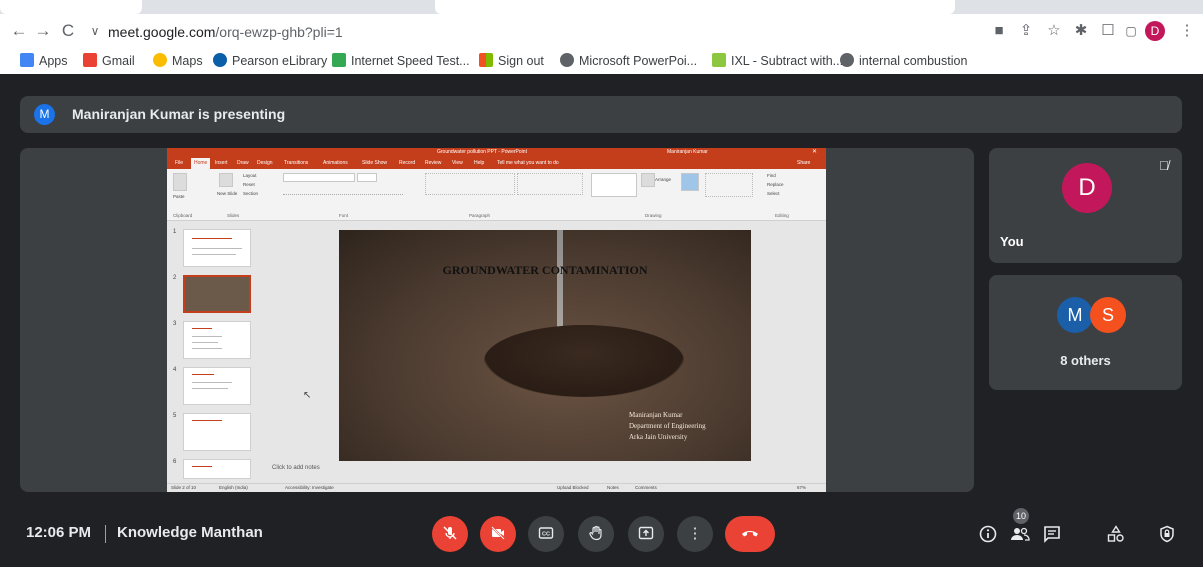 This screenshot has width=1203, height=567. I want to click on bookmark-pearson: Pearson eLibrary, so click(270, 61).